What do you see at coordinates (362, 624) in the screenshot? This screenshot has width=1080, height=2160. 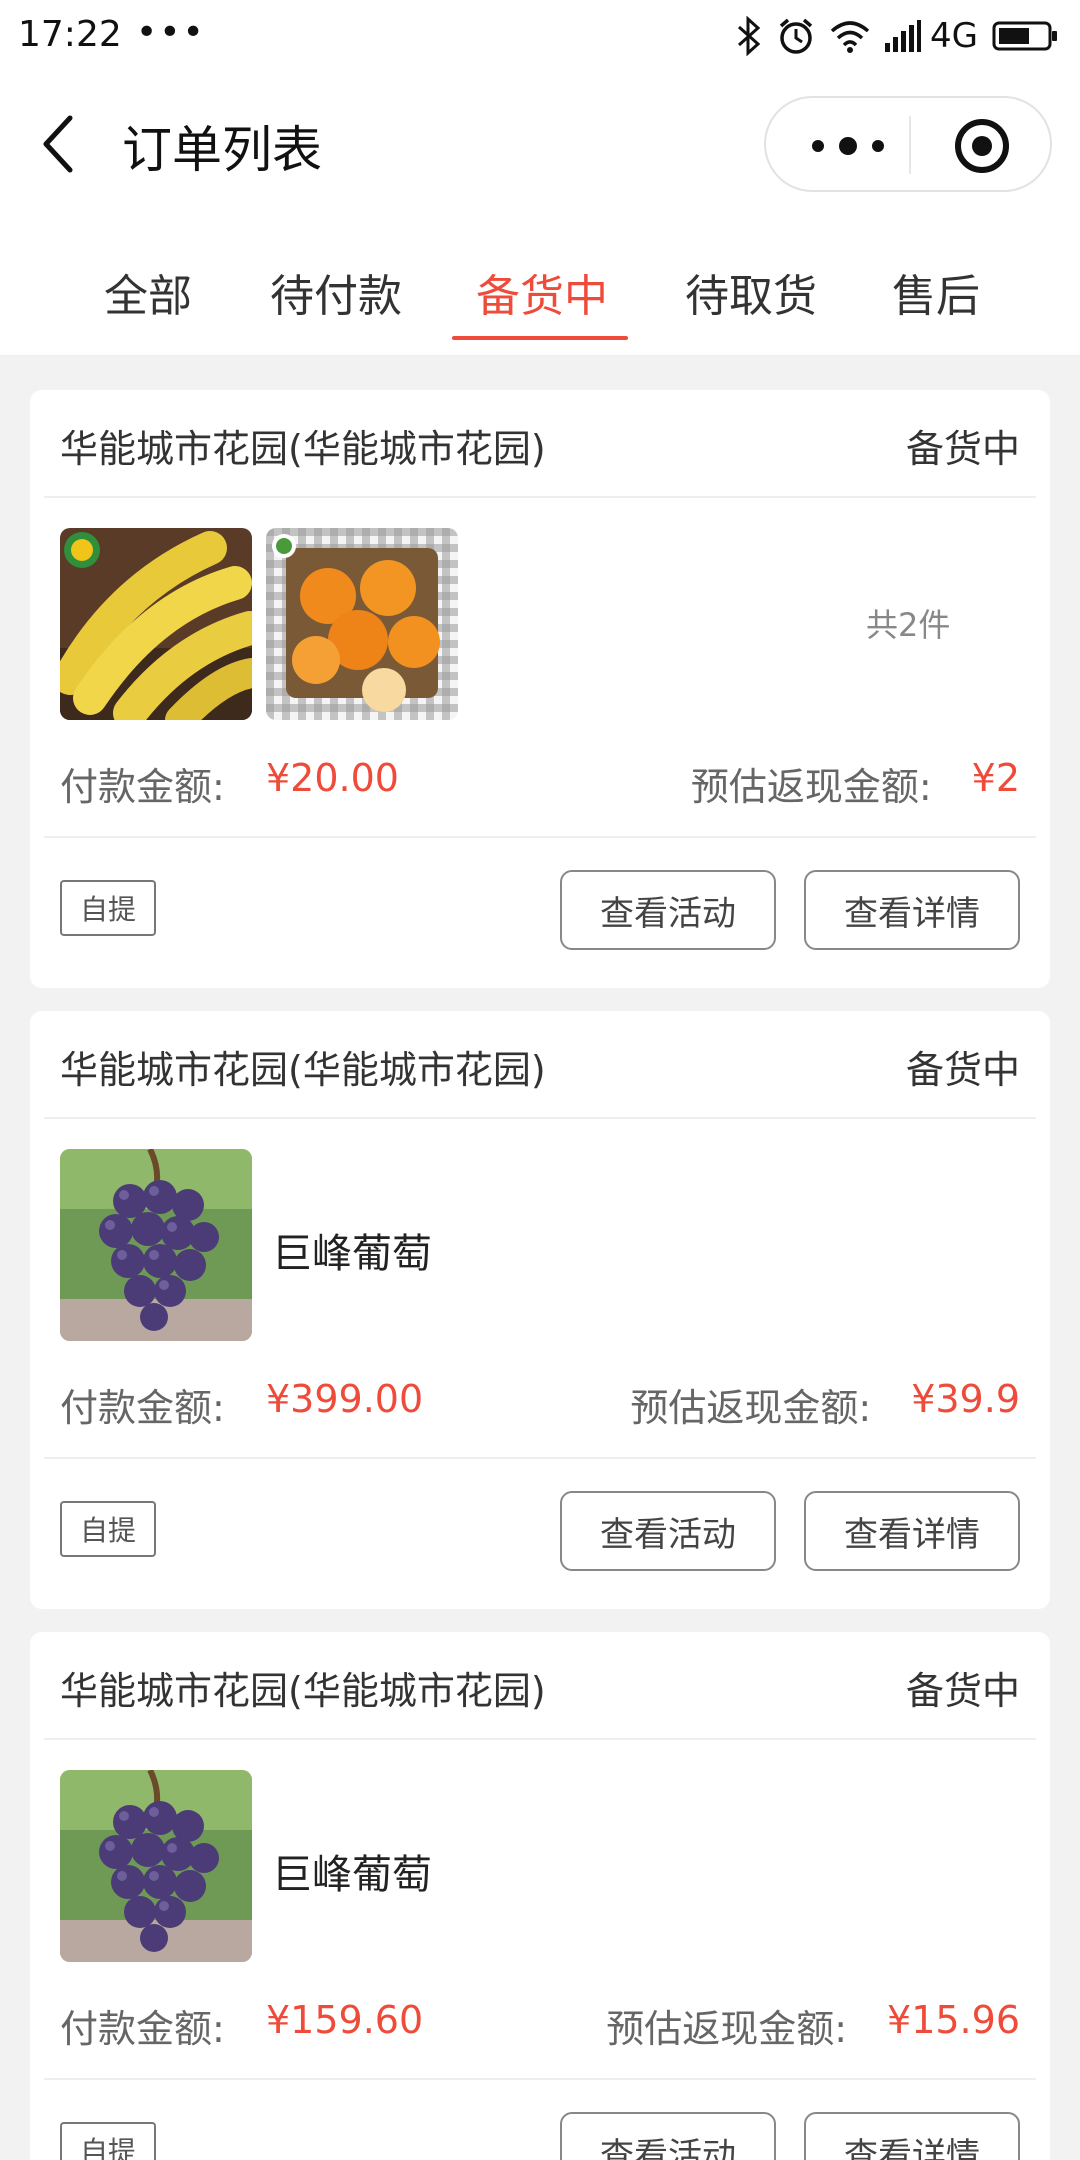 I see `product-image-mandarin` at bounding box center [362, 624].